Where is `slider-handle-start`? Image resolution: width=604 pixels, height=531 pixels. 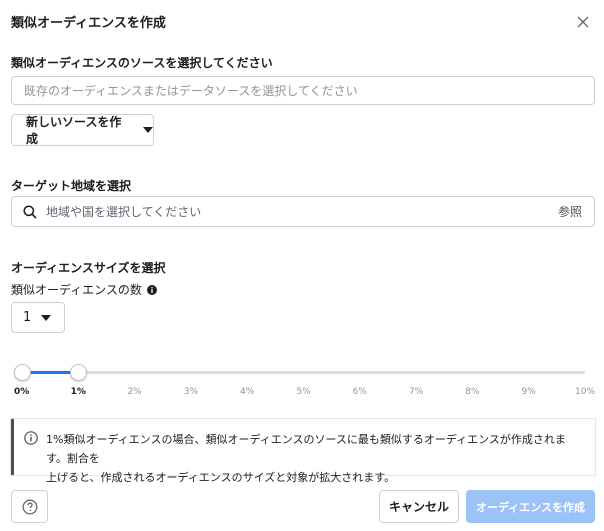 slider-handle-start is located at coordinates (22, 372).